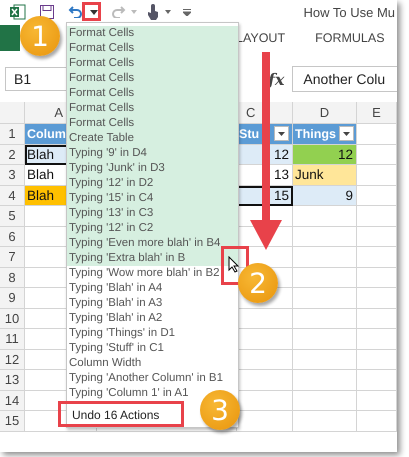  I want to click on hand-icon, so click(153, 12).